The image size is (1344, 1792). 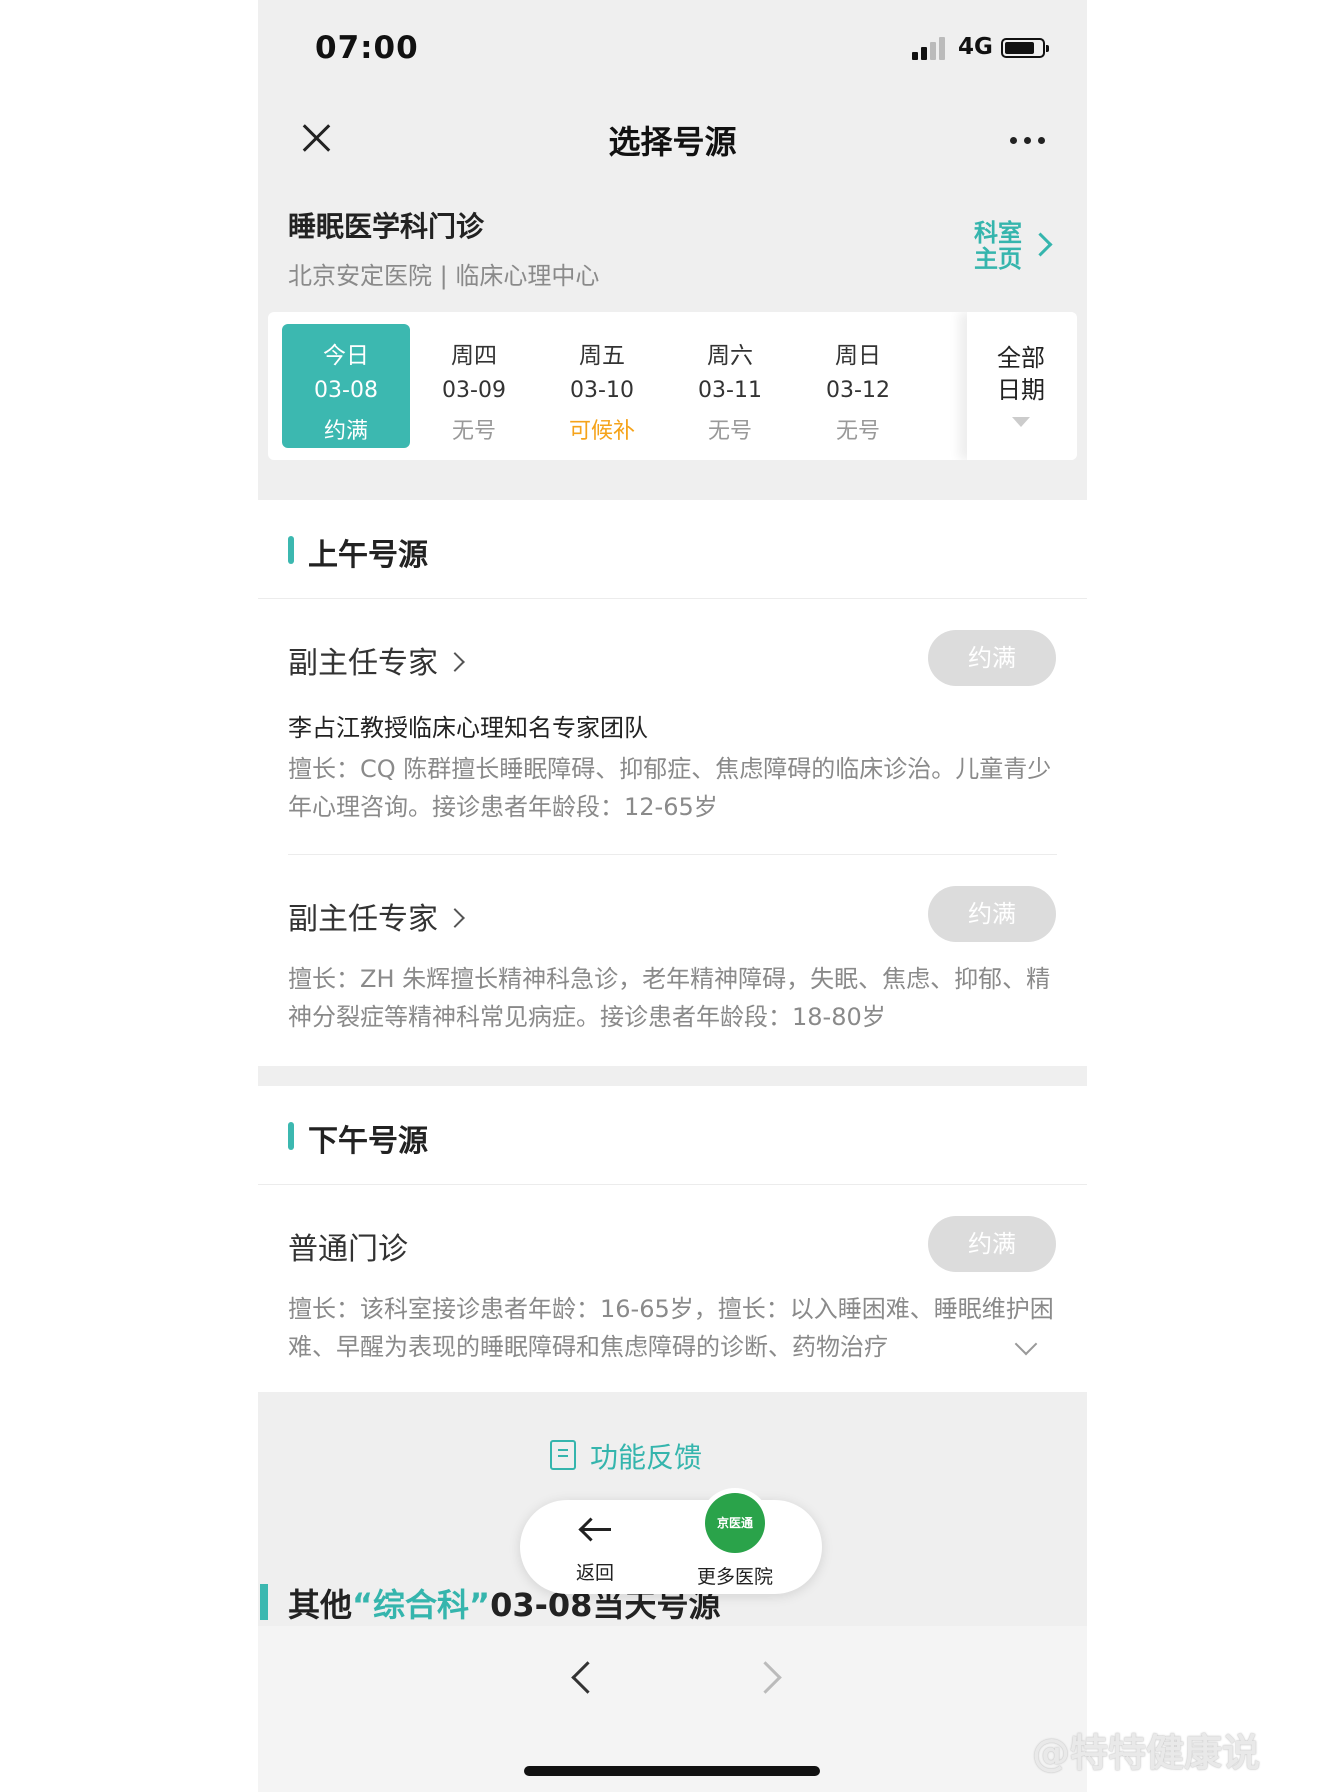 I want to click on signal-icon, so click(x=932, y=48).